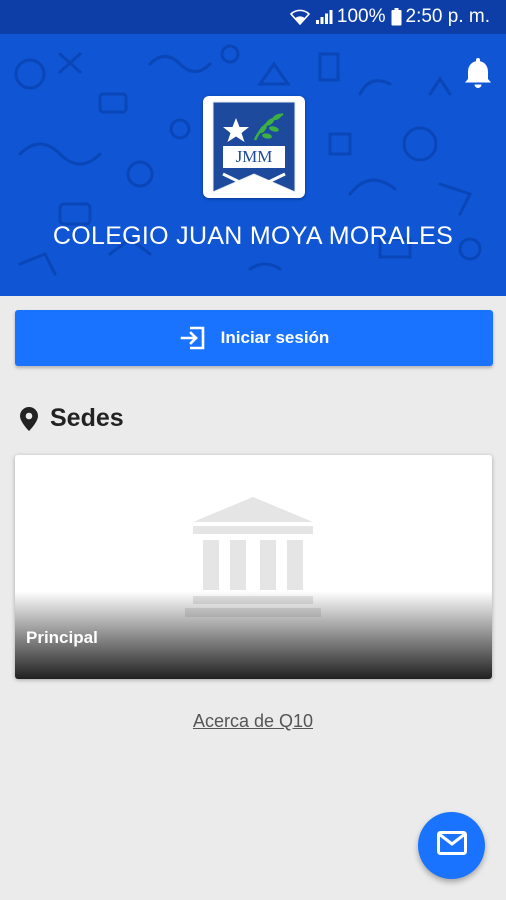 This screenshot has width=506, height=900. I want to click on login-icon, so click(193, 338).